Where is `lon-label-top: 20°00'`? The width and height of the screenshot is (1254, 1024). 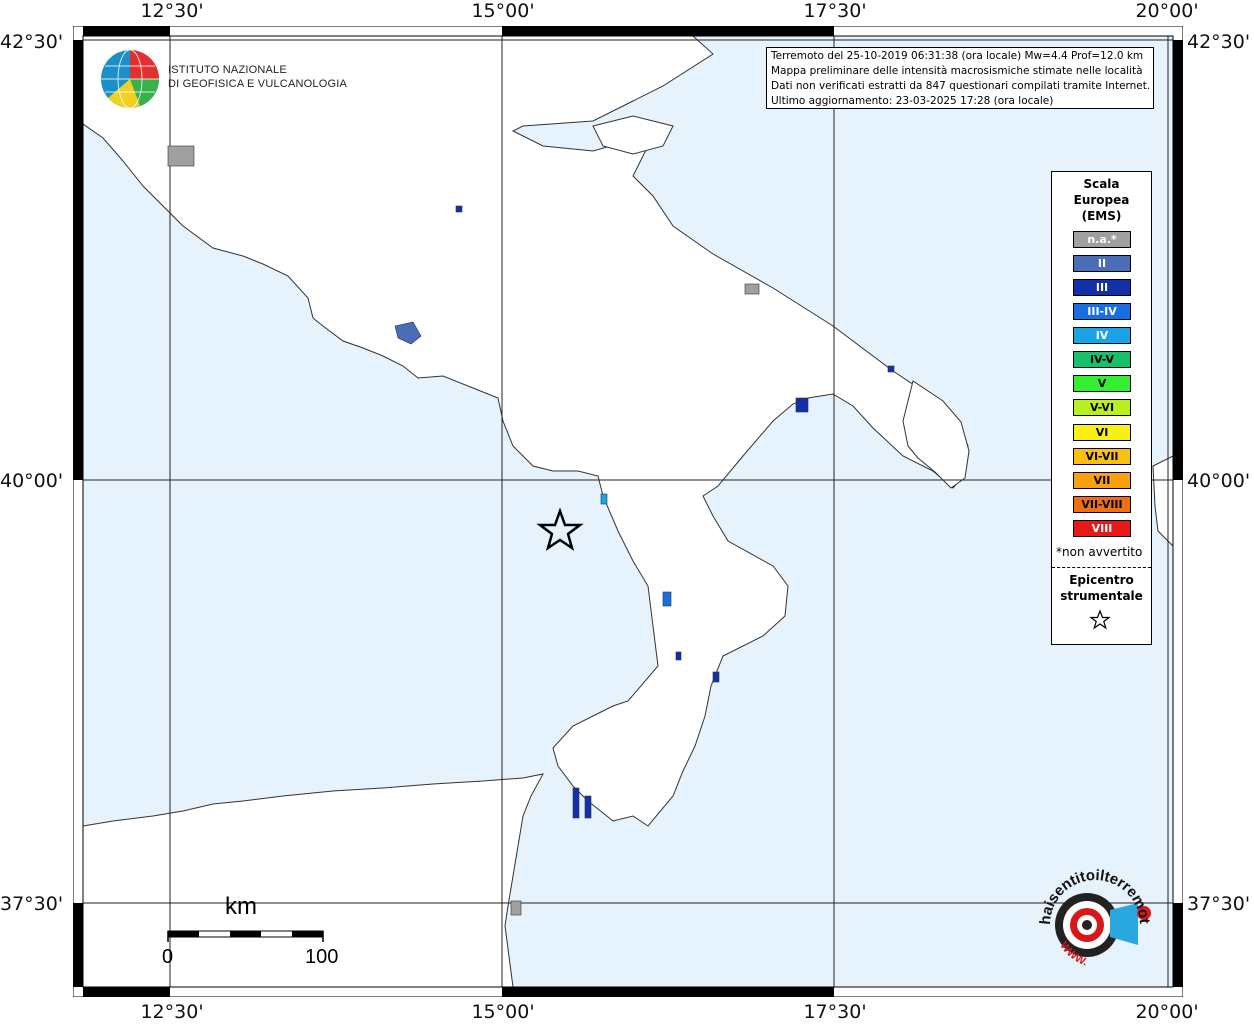
lon-label-top: 20°00' is located at coordinates (1167, 11).